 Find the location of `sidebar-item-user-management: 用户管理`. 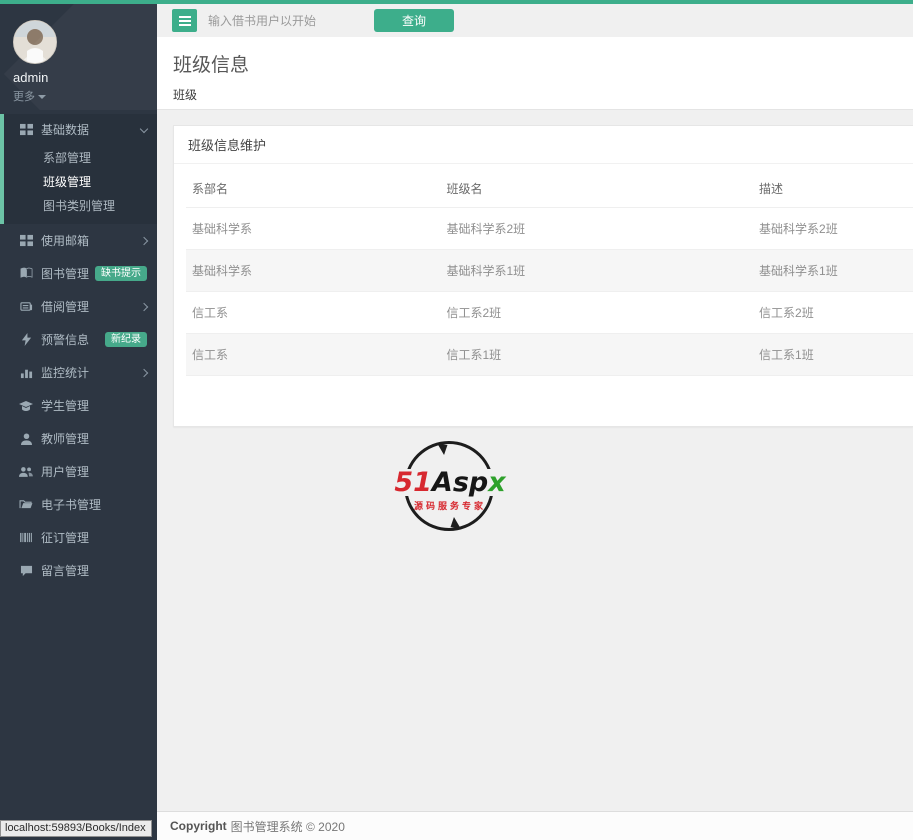

sidebar-item-user-management: 用户管理 is located at coordinates (78, 471).